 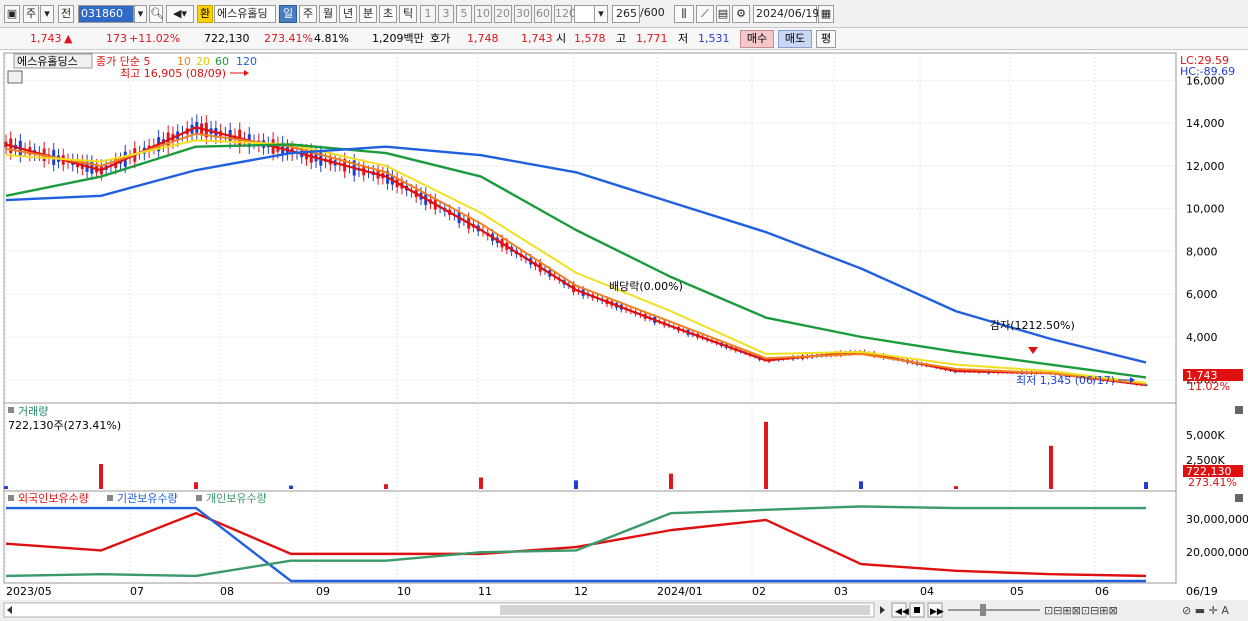 What do you see at coordinates (1239, 498) in the screenshot?
I see `holdings-panel-close-icon` at bounding box center [1239, 498].